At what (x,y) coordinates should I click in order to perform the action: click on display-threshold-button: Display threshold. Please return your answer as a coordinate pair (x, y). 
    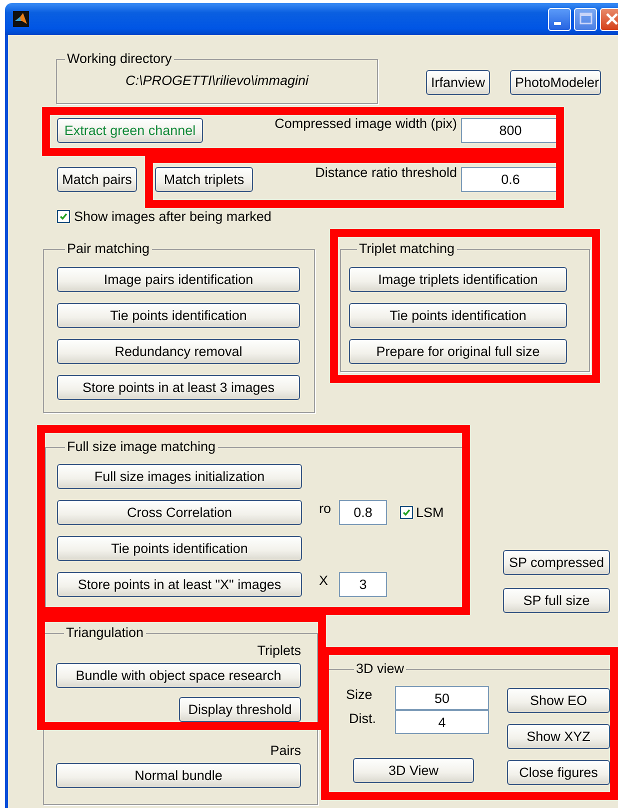
    Looking at the image, I should click on (240, 709).